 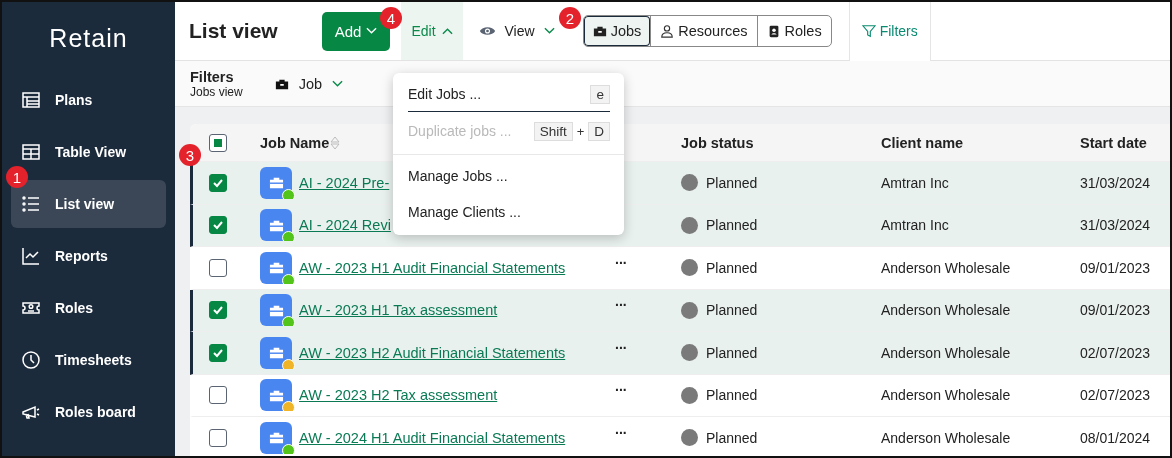 What do you see at coordinates (1113, 142) in the screenshot?
I see `column-header: Start date` at bounding box center [1113, 142].